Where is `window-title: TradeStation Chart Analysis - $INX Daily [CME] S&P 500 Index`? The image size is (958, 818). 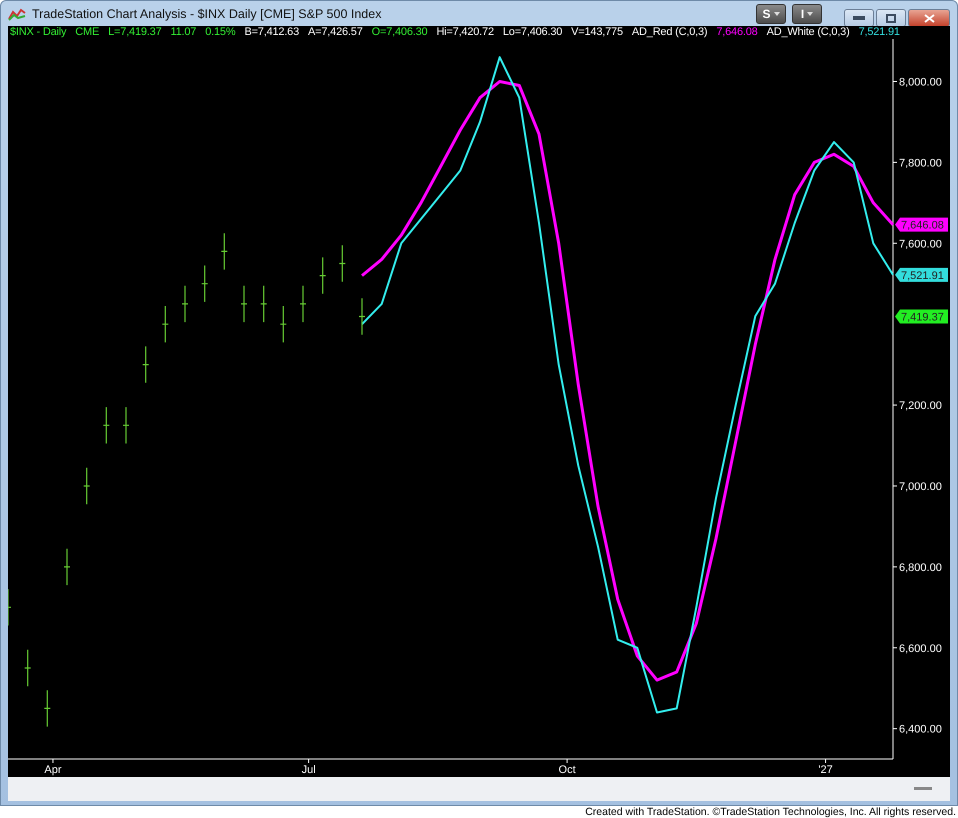 window-title: TradeStation Chart Analysis - $INX Daily [CME] S&P 500 Index is located at coordinates (207, 13).